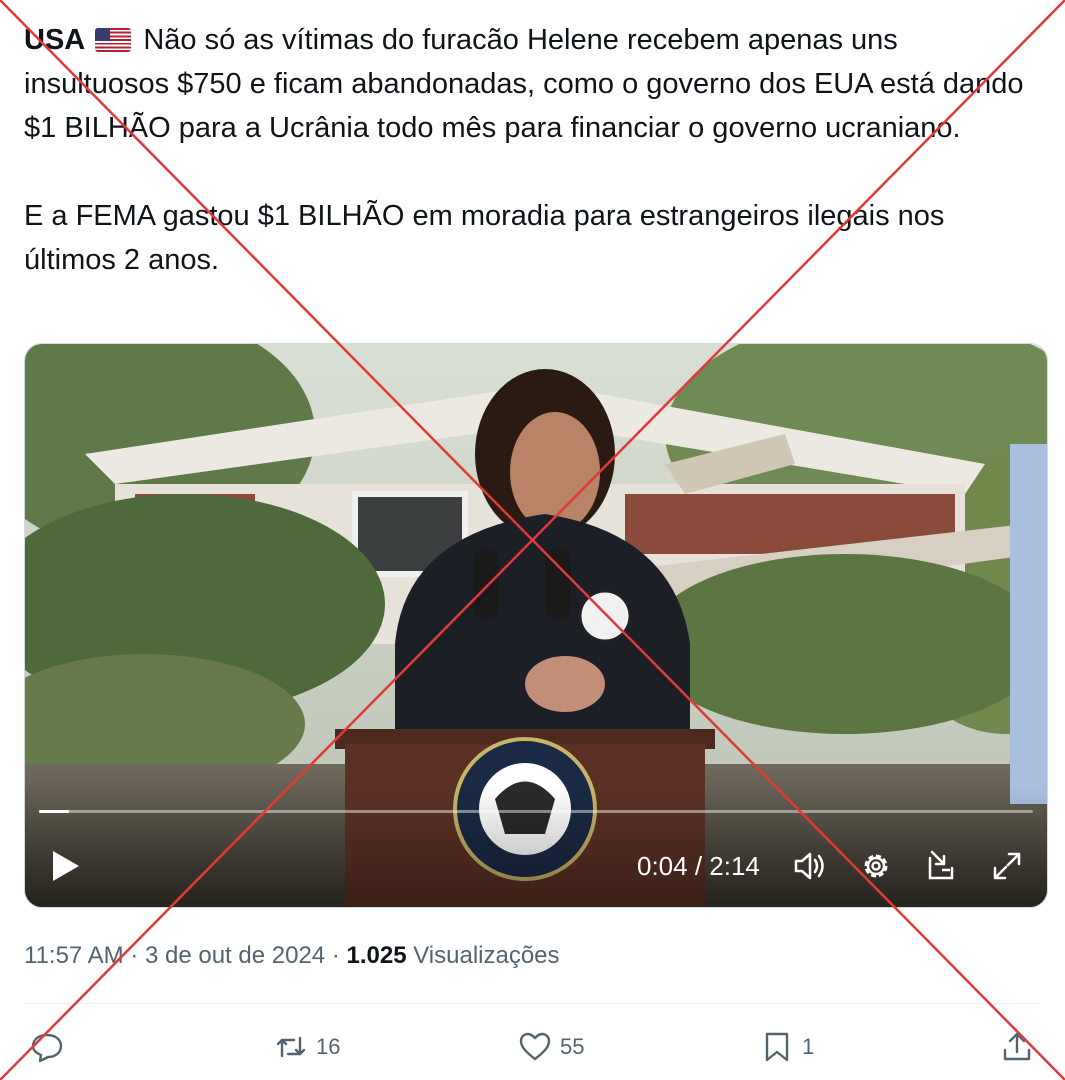  Describe the element at coordinates (1007, 866) in the screenshot. I see `fullscreen-icon` at that location.